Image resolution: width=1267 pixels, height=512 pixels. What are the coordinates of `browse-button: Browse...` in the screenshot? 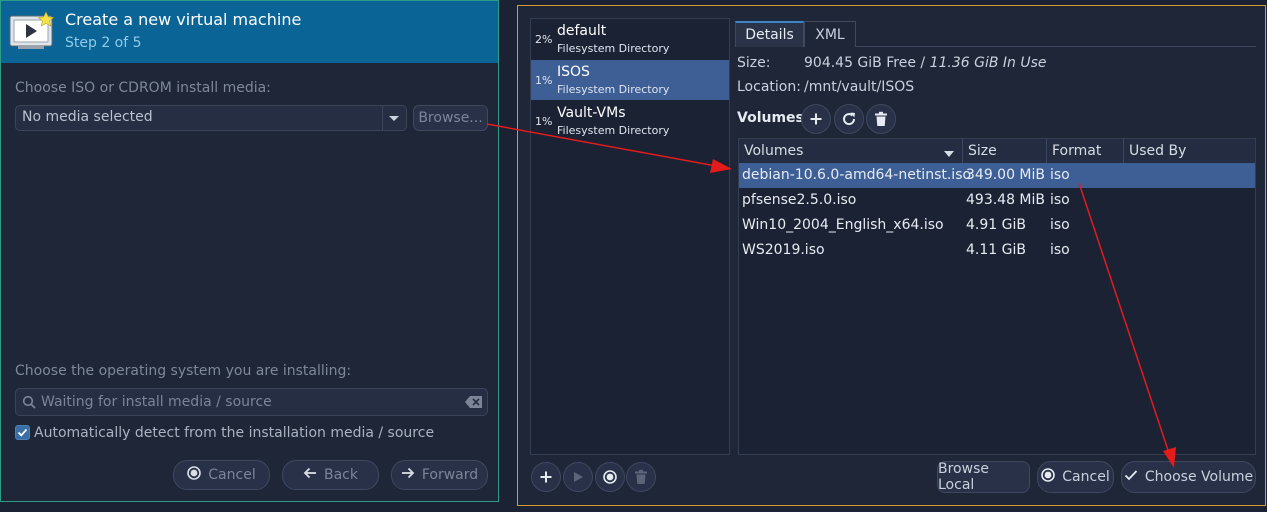 It's located at (450, 118).